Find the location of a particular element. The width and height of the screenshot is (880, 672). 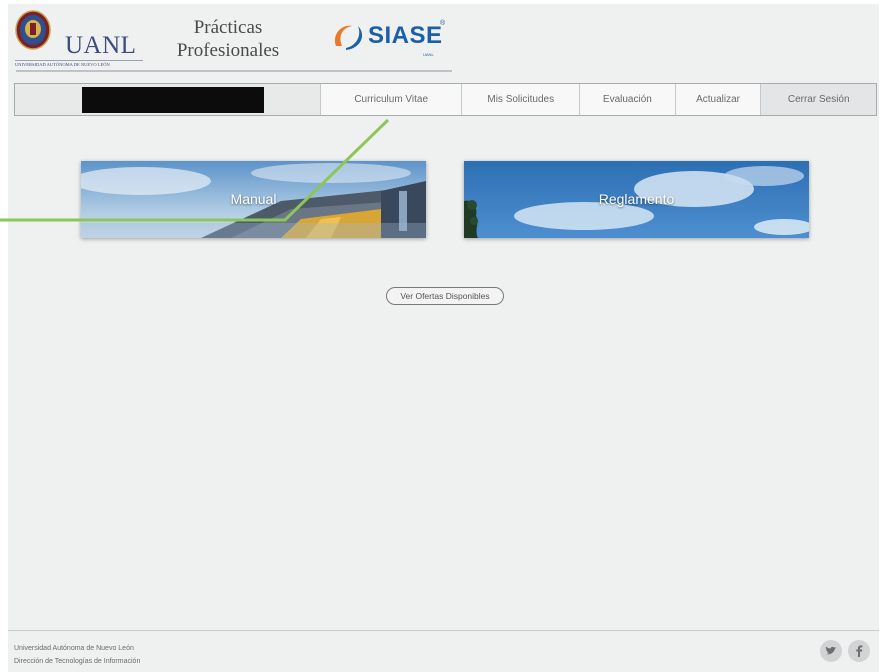

user-name-field is located at coordinates (168, 99).